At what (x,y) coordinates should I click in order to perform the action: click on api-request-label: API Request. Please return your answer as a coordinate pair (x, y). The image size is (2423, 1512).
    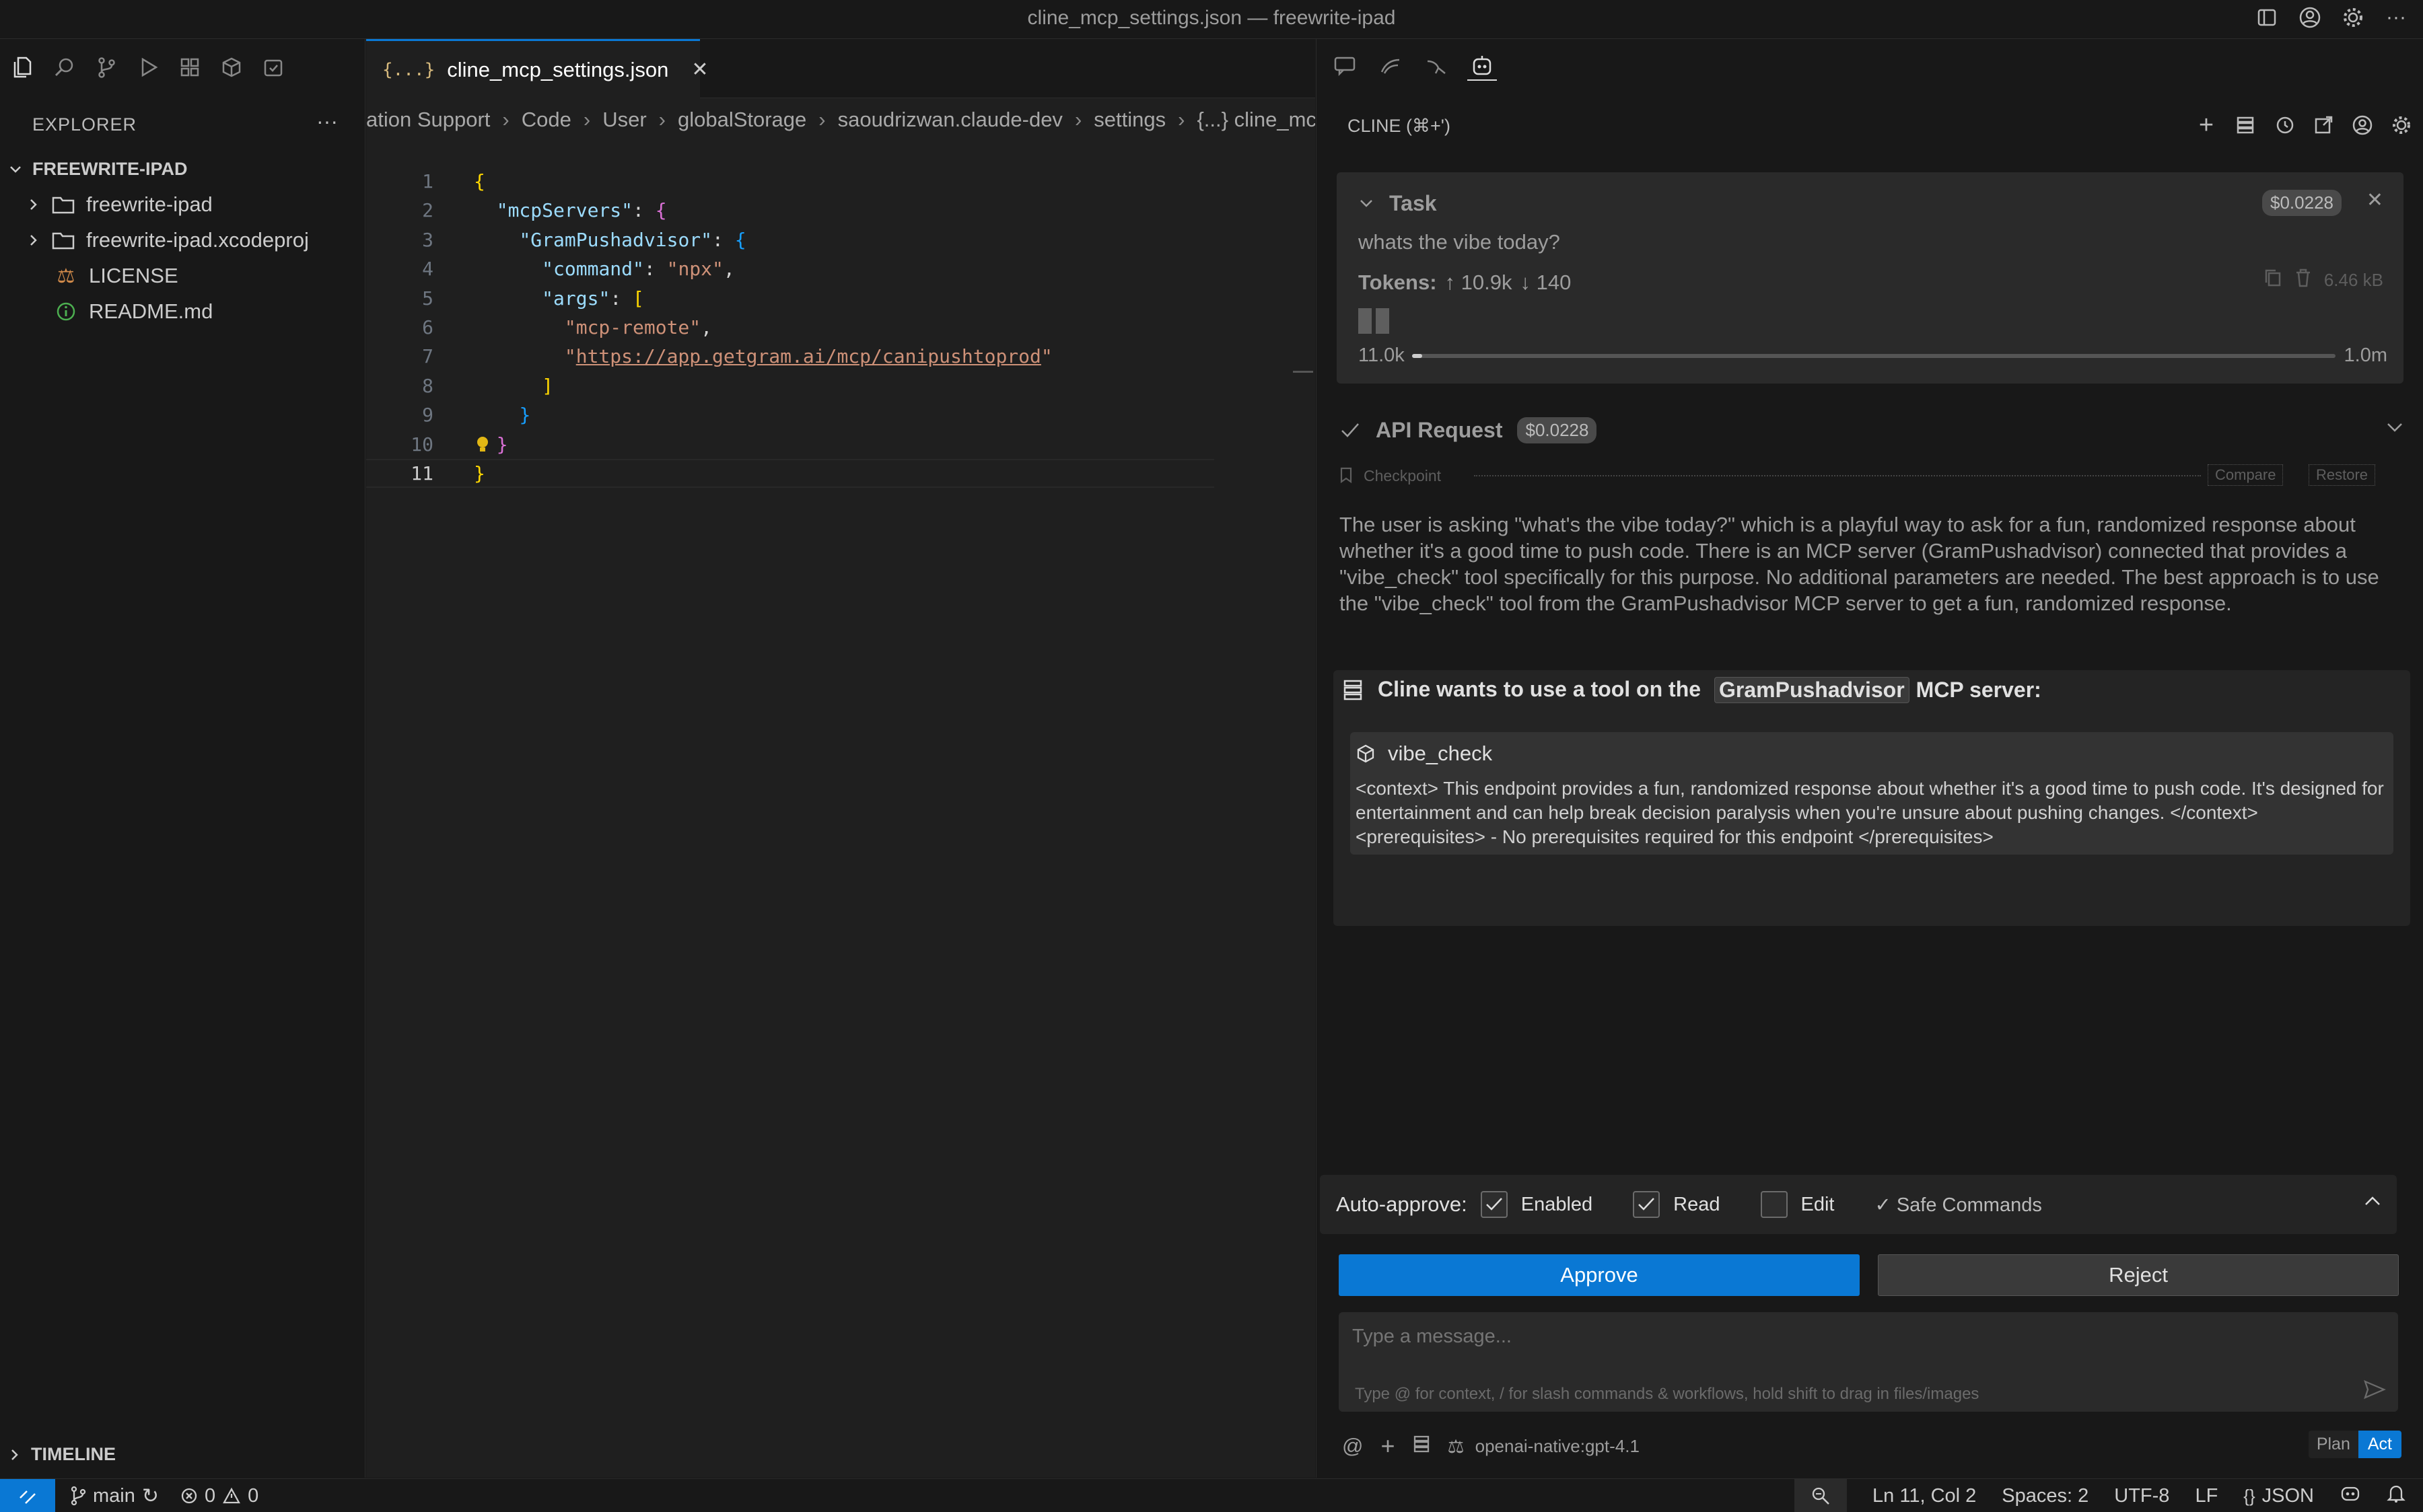
    Looking at the image, I should click on (1439, 430).